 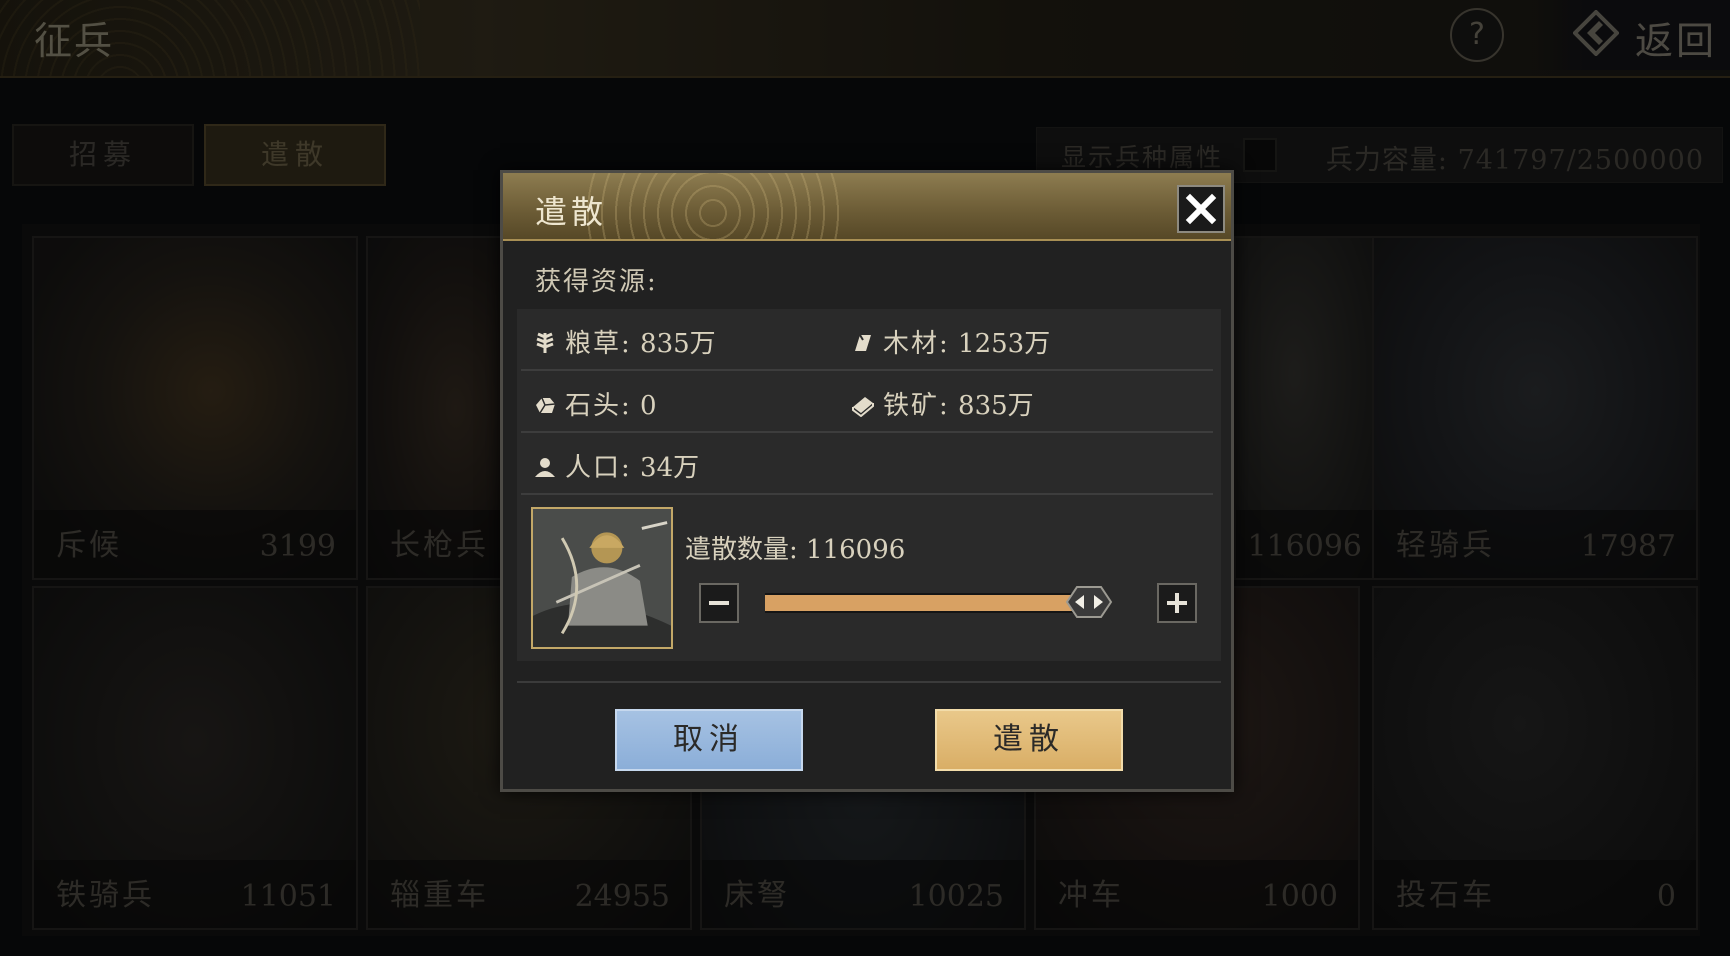 What do you see at coordinates (713, 206) in the screenshot?
I see `dialog-header-pattern` at bounding box center [713, 206].